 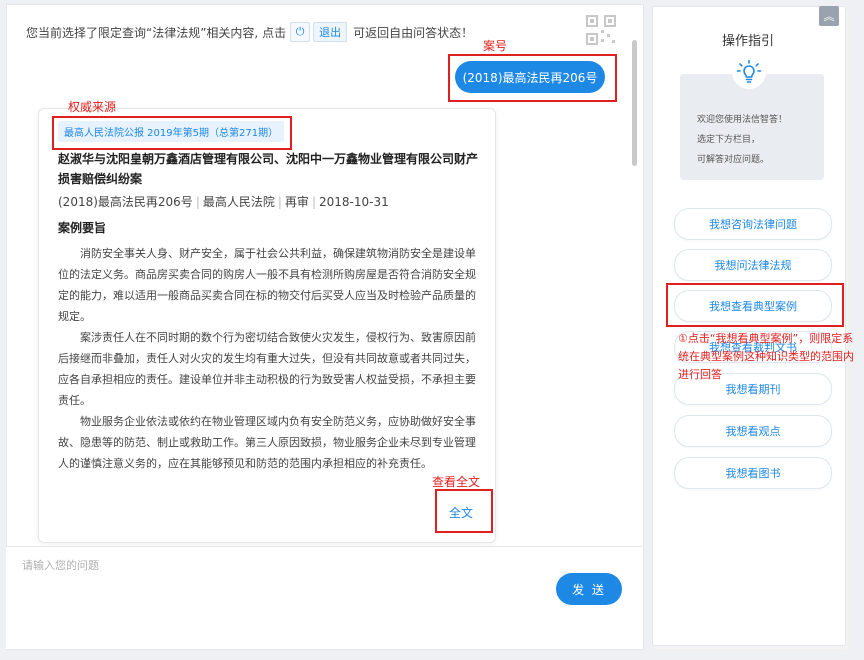 I want to click on notice-text-after: 可返回自由问答状态！, so click(x=413, y=32).